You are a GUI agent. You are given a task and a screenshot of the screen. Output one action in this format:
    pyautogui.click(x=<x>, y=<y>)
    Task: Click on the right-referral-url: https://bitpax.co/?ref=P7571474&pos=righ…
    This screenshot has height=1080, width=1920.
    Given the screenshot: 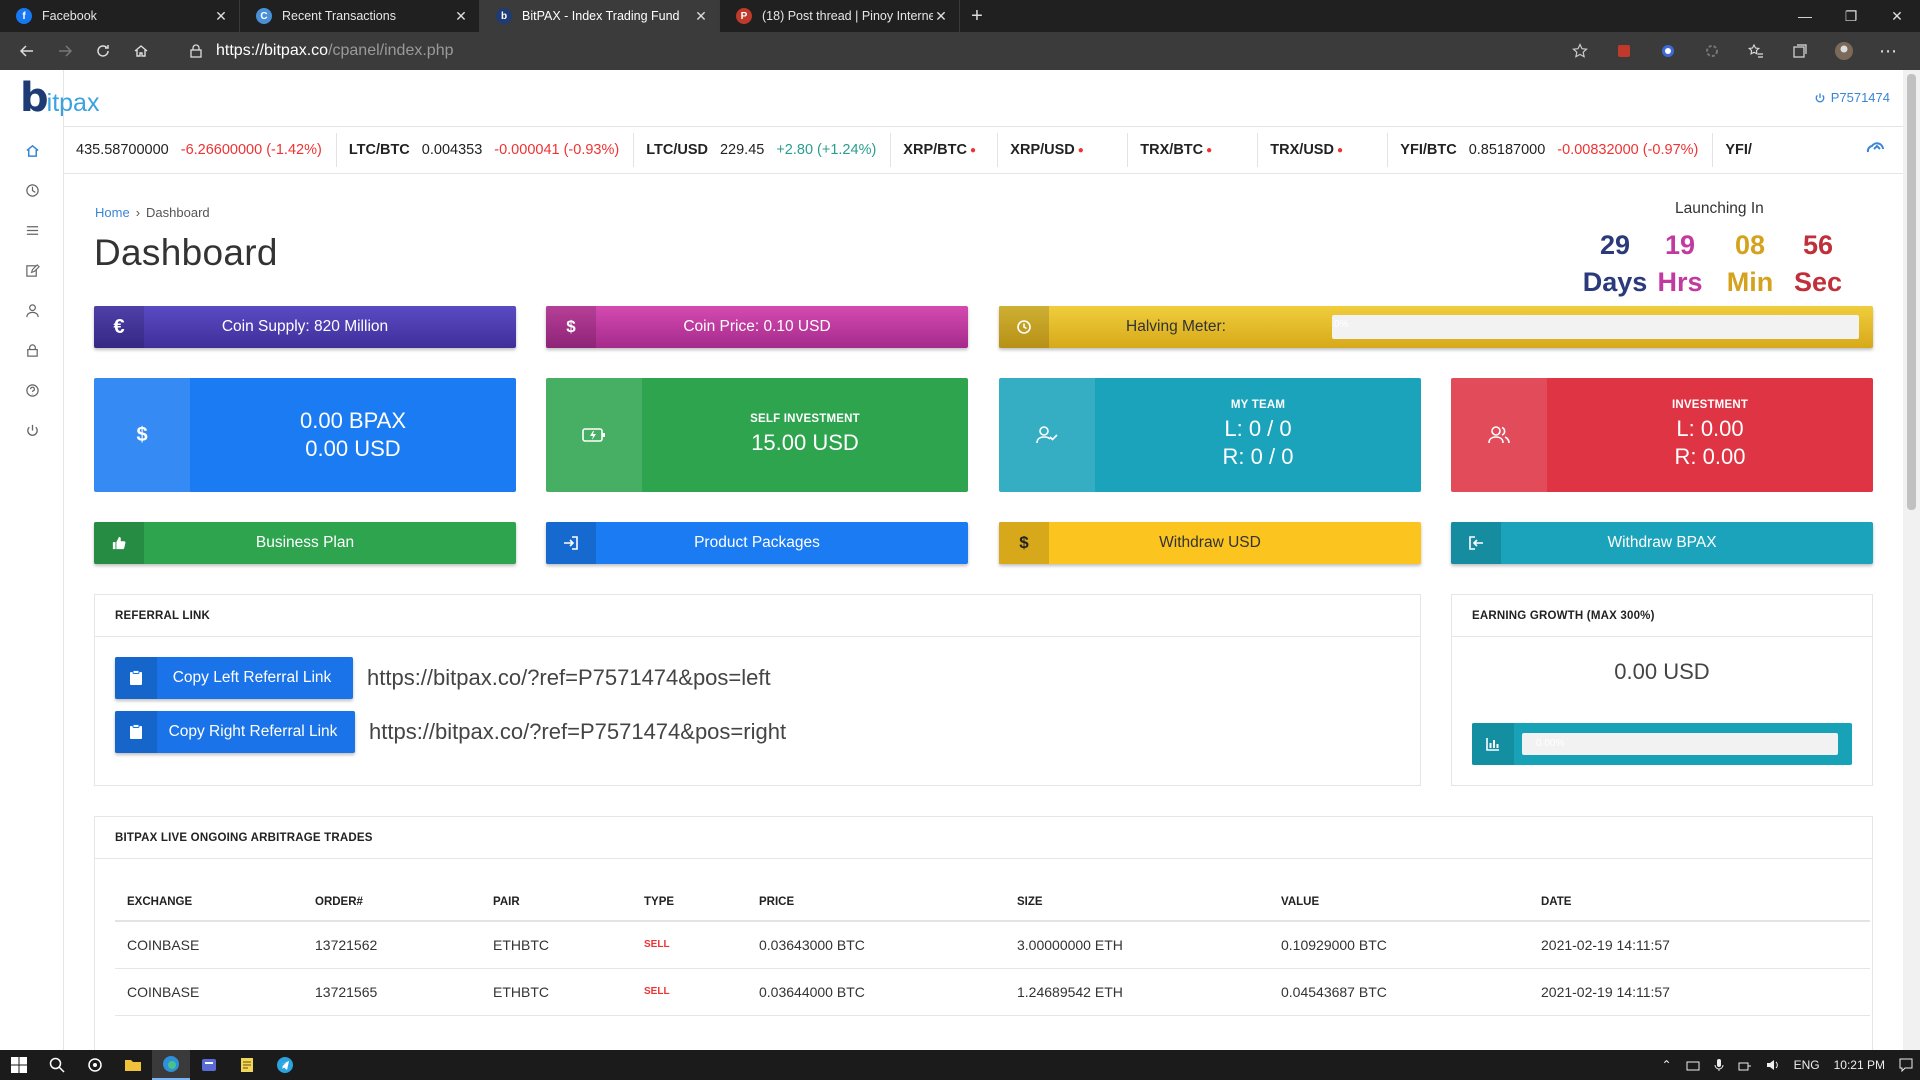 What is the action you would take?
    pyautogui.click(x=578, y=731)
    